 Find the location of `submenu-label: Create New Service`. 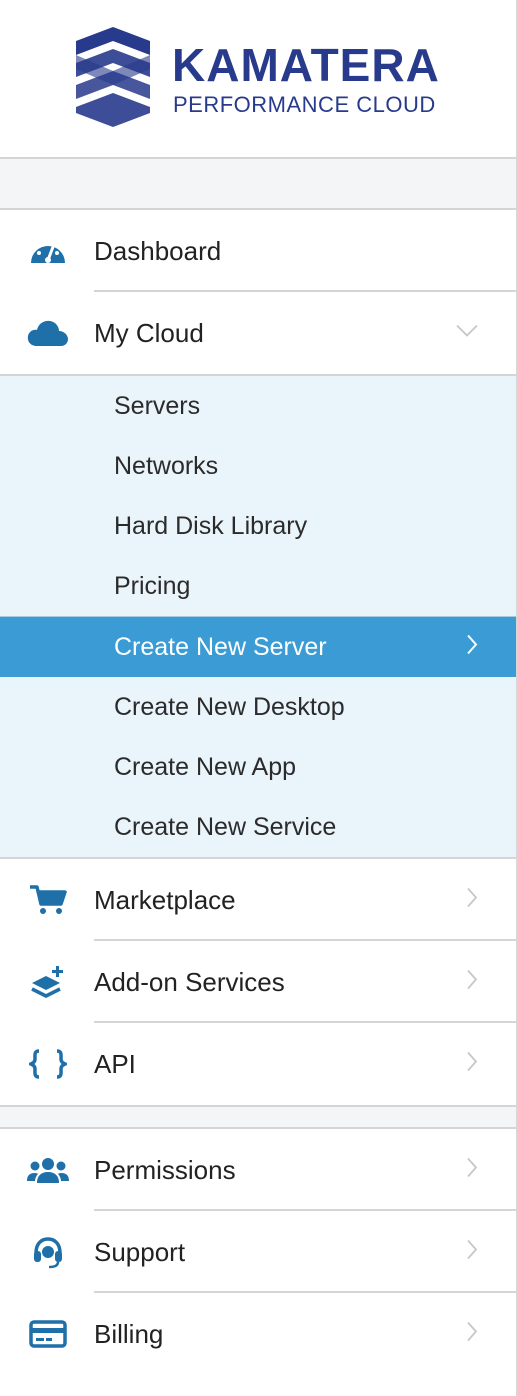

submenu-label: Create New Service is located at coordinates (225, 826).